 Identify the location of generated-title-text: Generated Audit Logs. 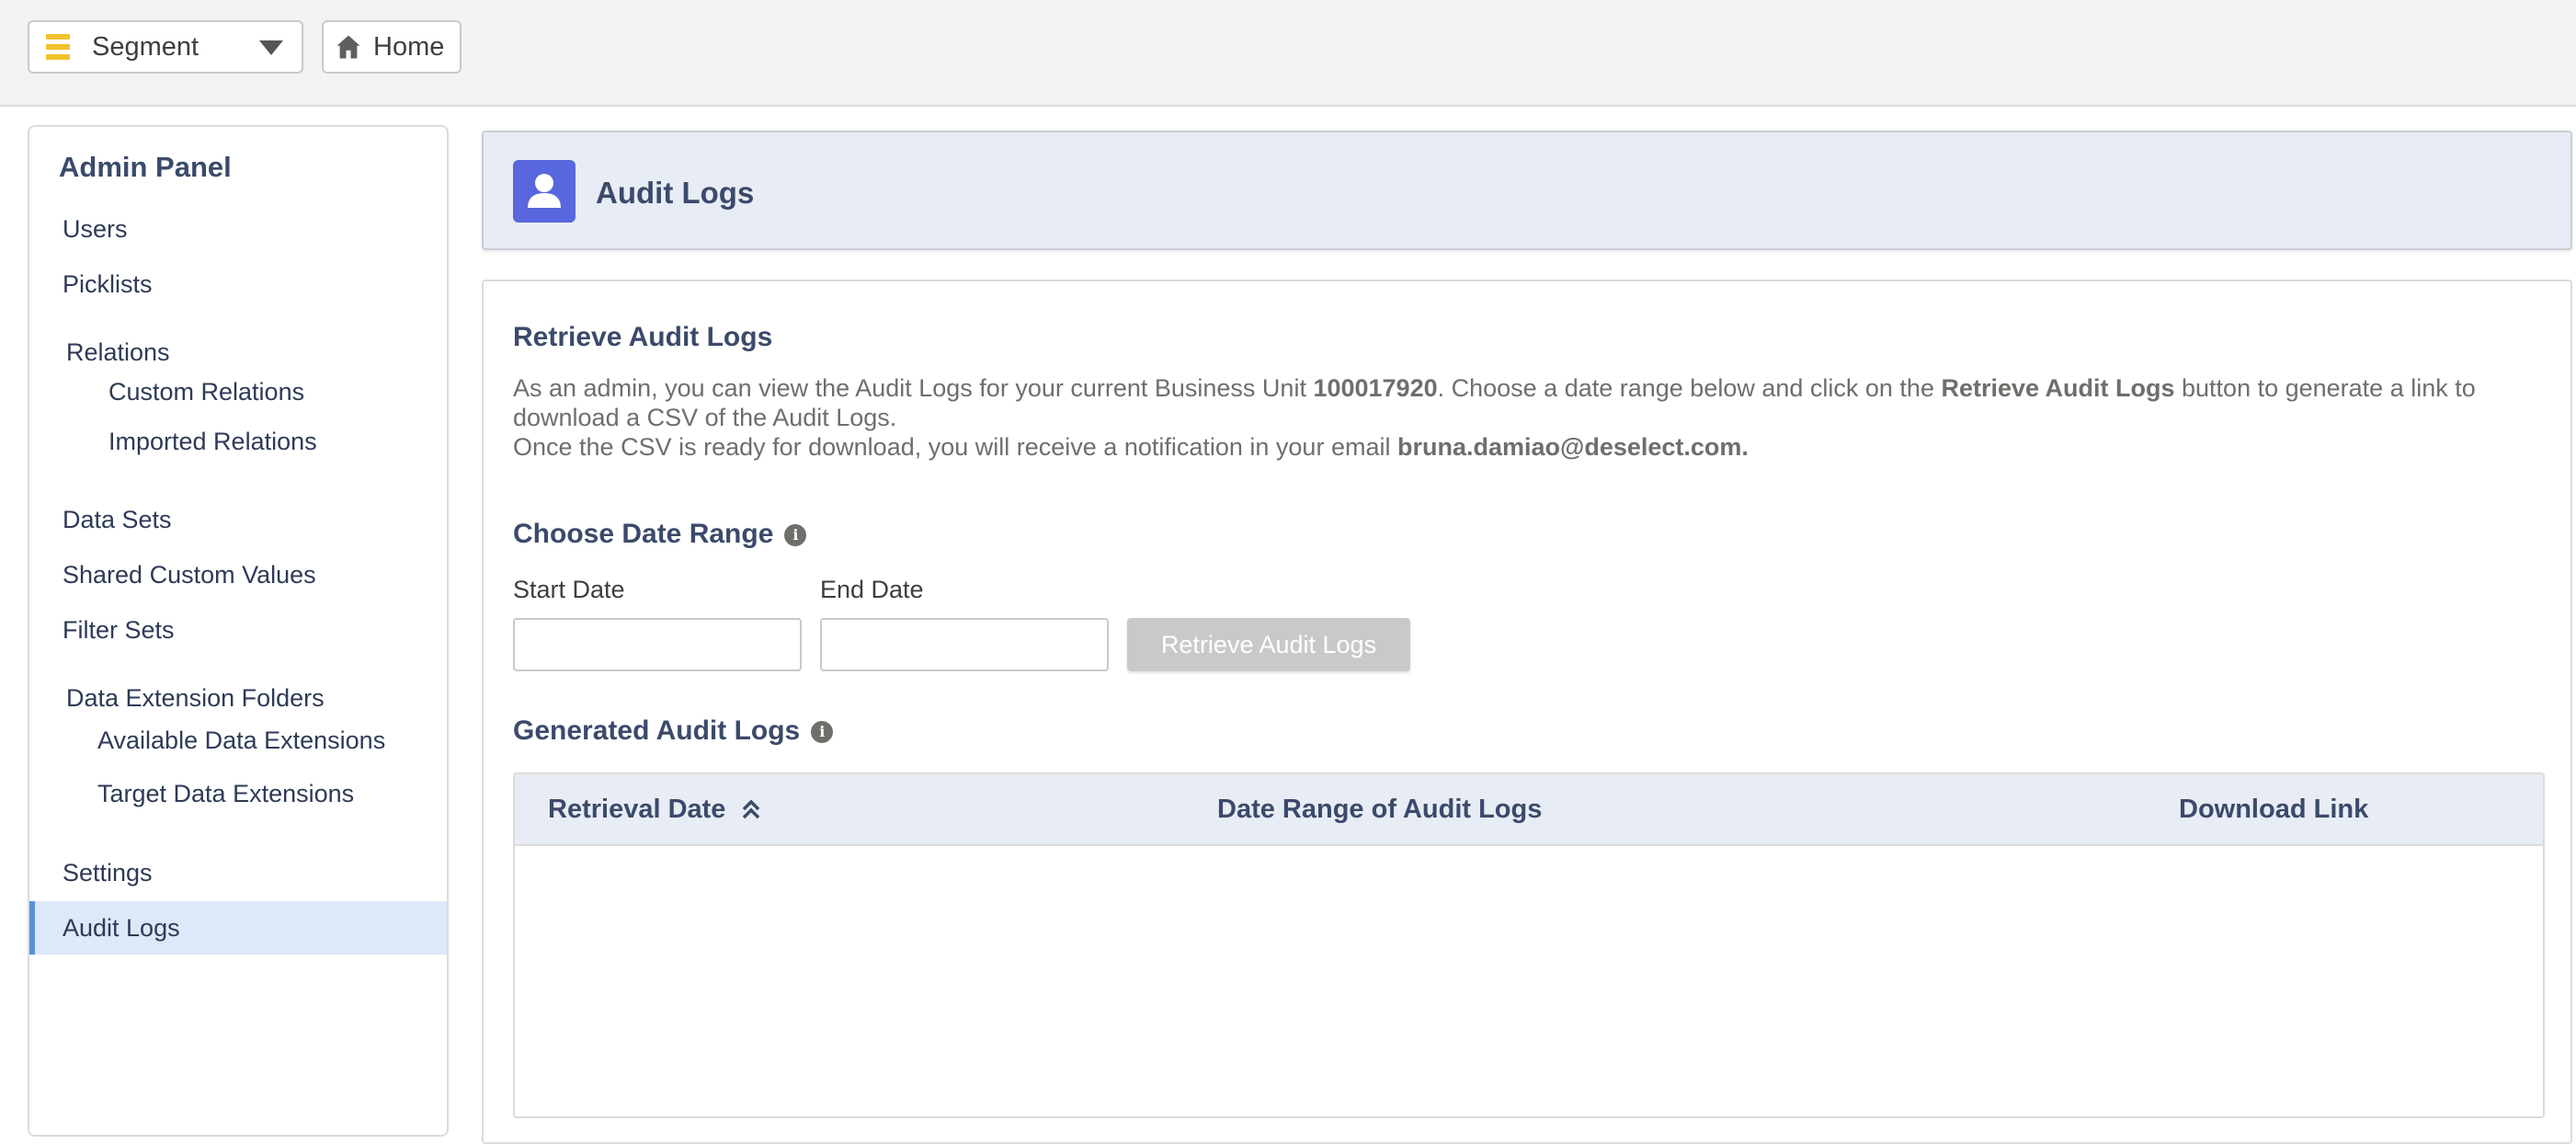
(657, 731).